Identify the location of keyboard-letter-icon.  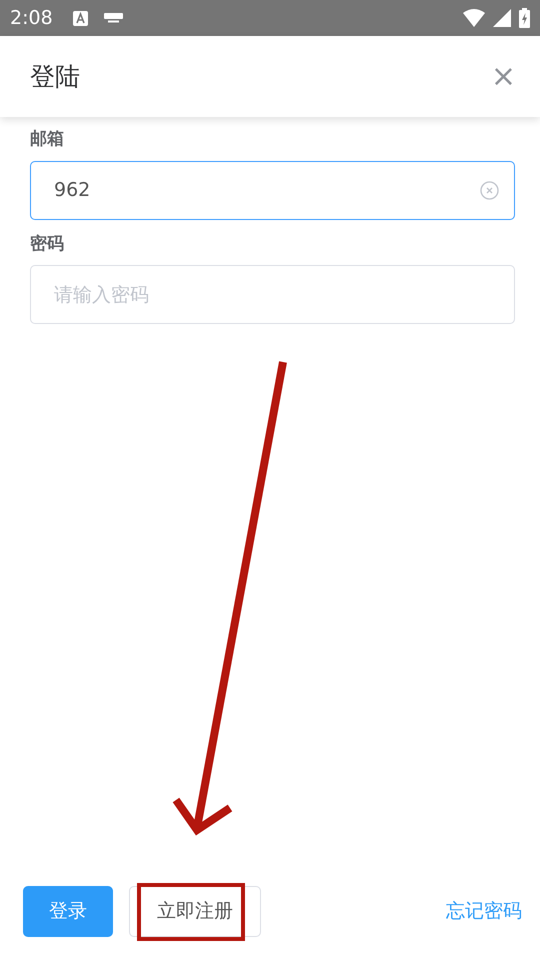
(80, 18).